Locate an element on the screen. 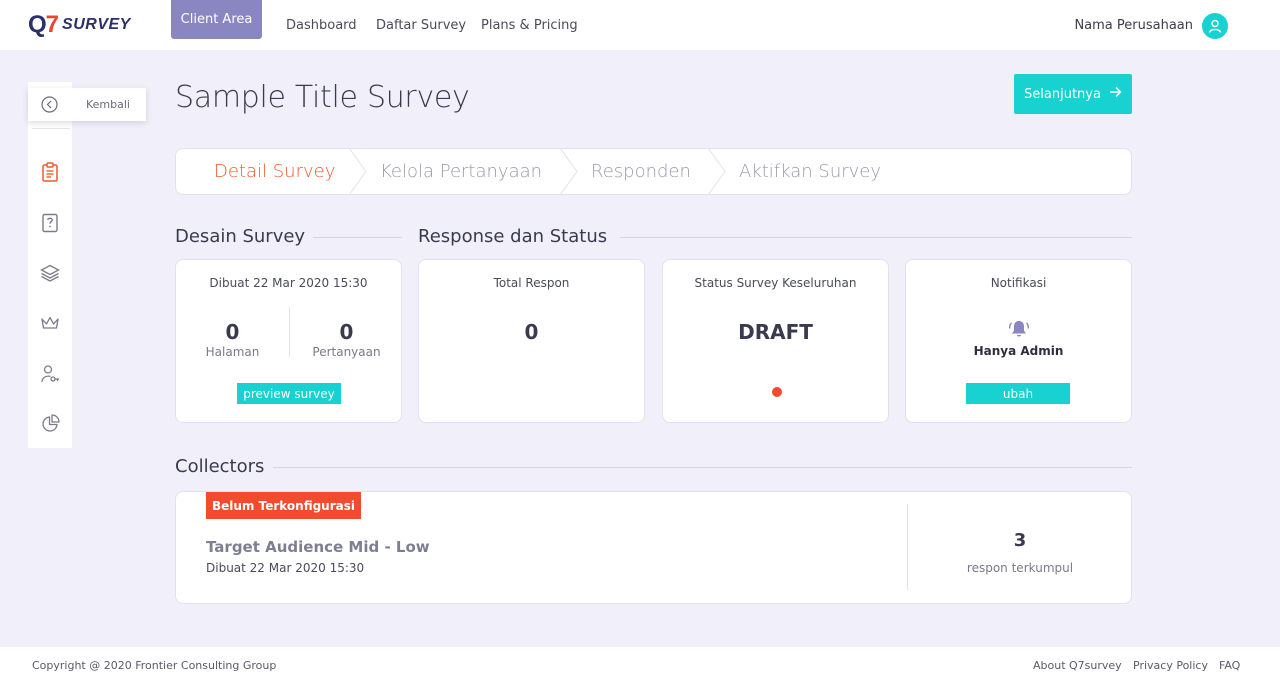 The image size is (1280, 688). notifikasi-label: Notifikasi is located at coordinates (1018, 283).